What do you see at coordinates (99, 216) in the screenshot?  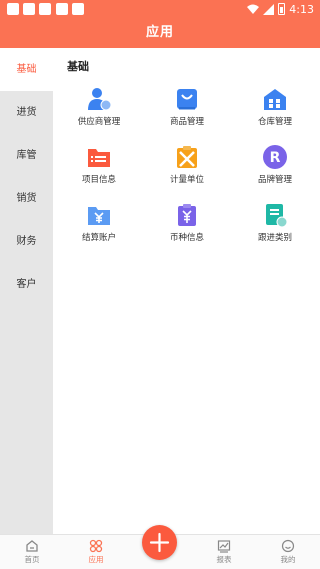 I see `account-folder-icon` at bounding box center [99, 216].